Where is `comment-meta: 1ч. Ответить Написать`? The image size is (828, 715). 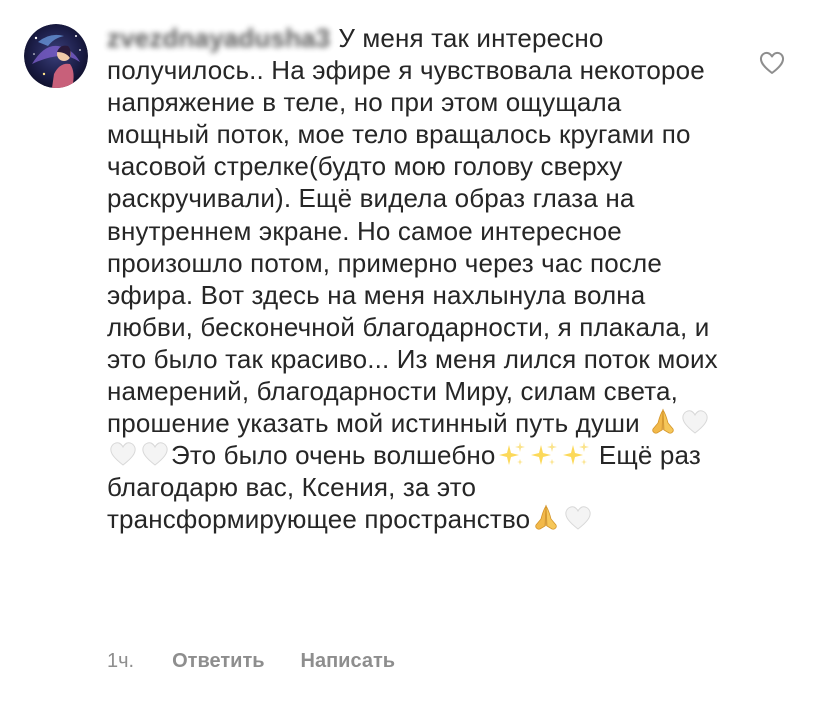
comment-meta: 1ч. Ответить Написать is located at coordinates (269, 661).